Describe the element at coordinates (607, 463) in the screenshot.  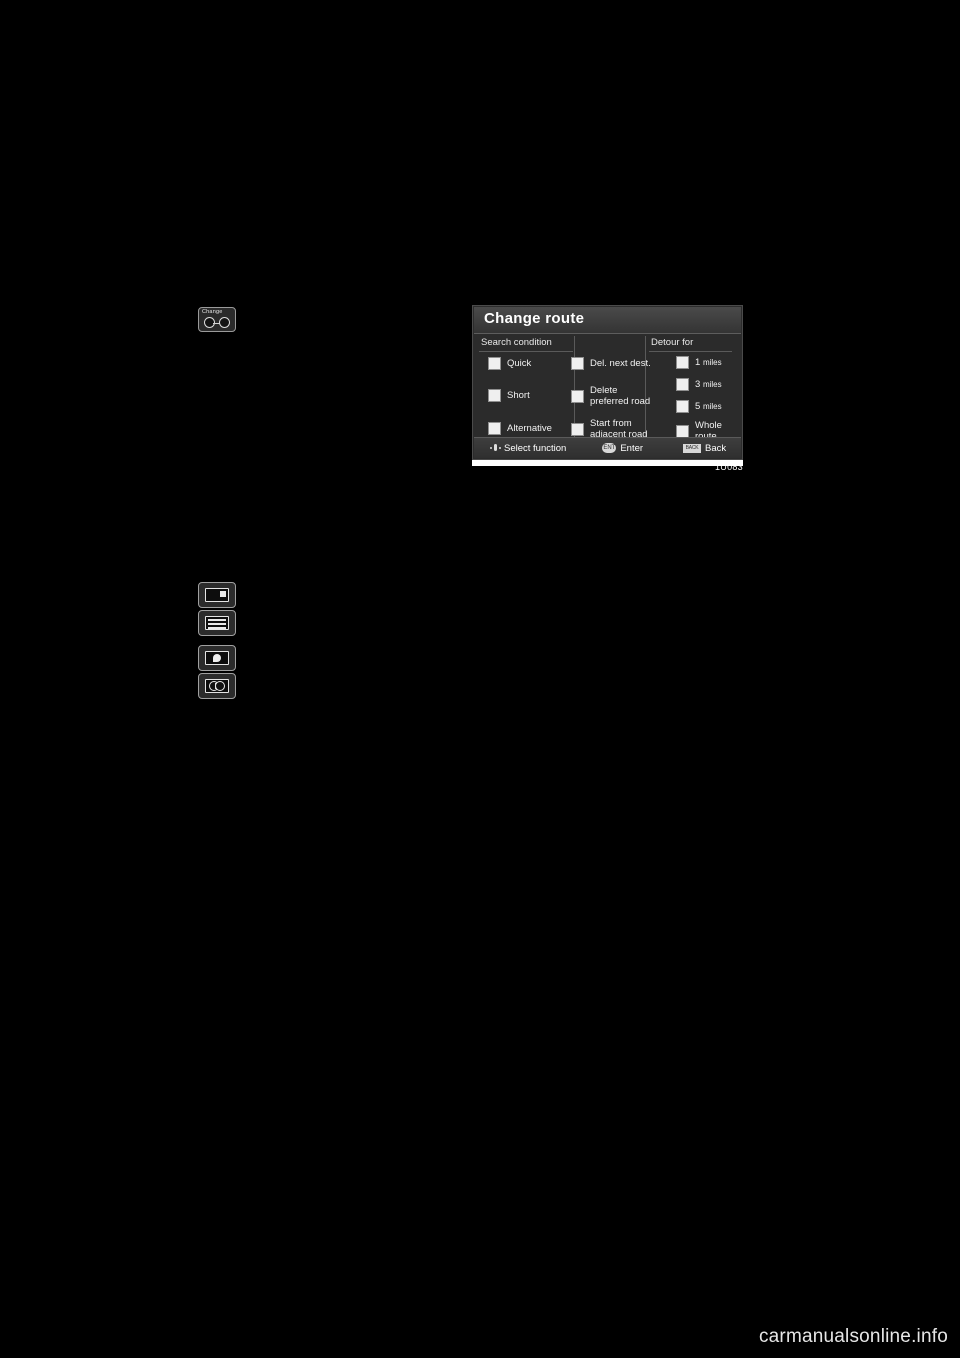
I see `figure-underbar` at that location.